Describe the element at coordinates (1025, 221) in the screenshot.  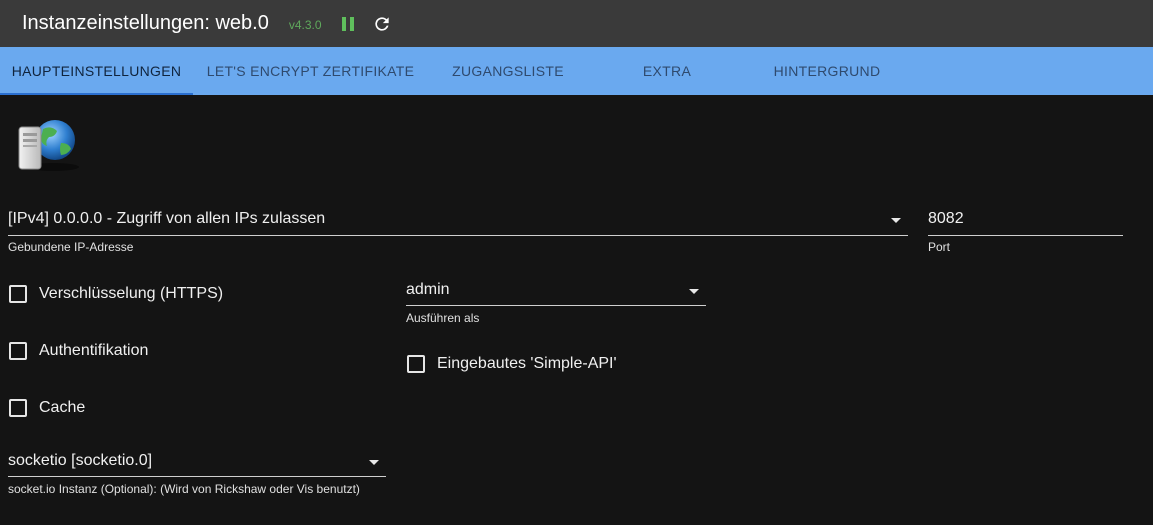
I see `port-input: 8082` at that location.